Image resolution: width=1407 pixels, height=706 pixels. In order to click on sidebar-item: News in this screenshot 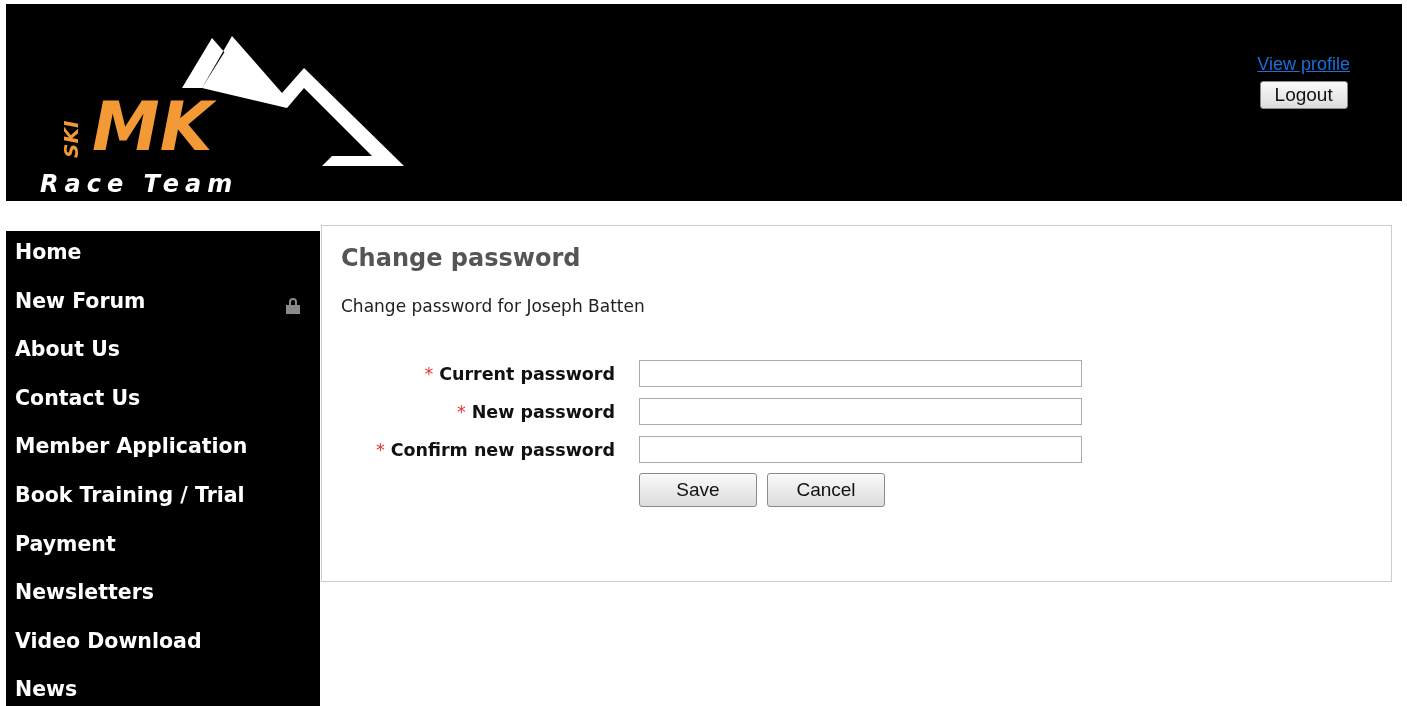, I will do `click(46, 689)`.